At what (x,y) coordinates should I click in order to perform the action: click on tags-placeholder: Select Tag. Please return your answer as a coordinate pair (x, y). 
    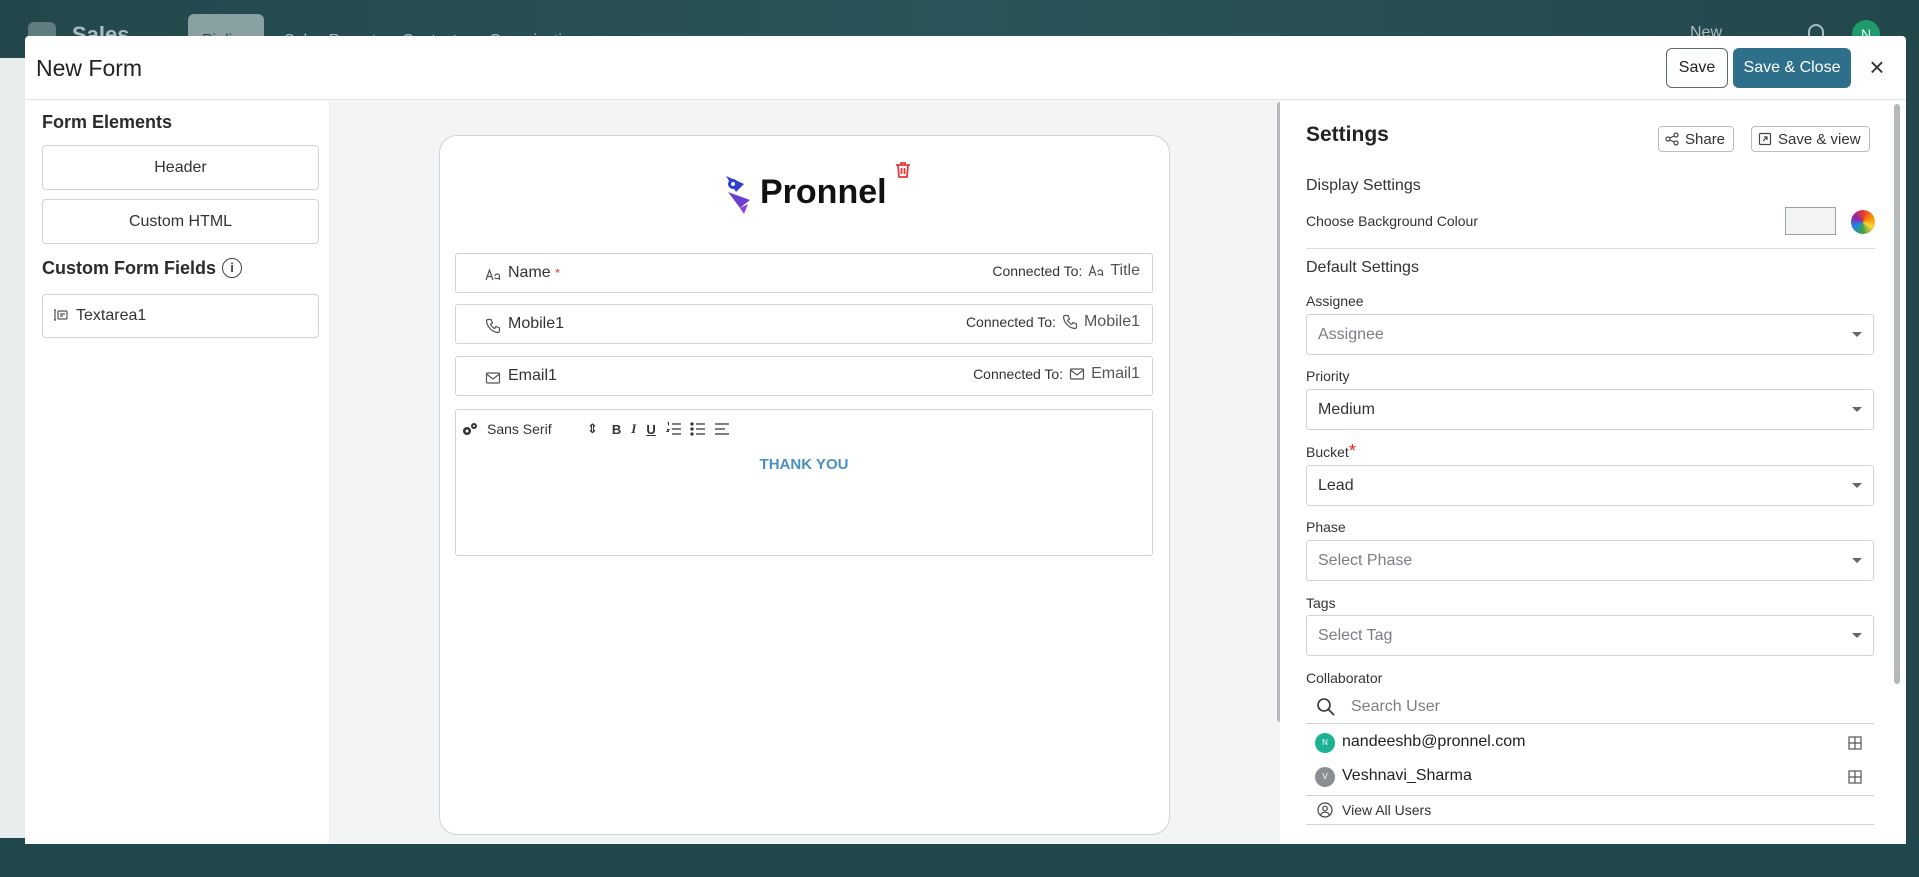
    Looking at the image, I should click on (1355, 635).